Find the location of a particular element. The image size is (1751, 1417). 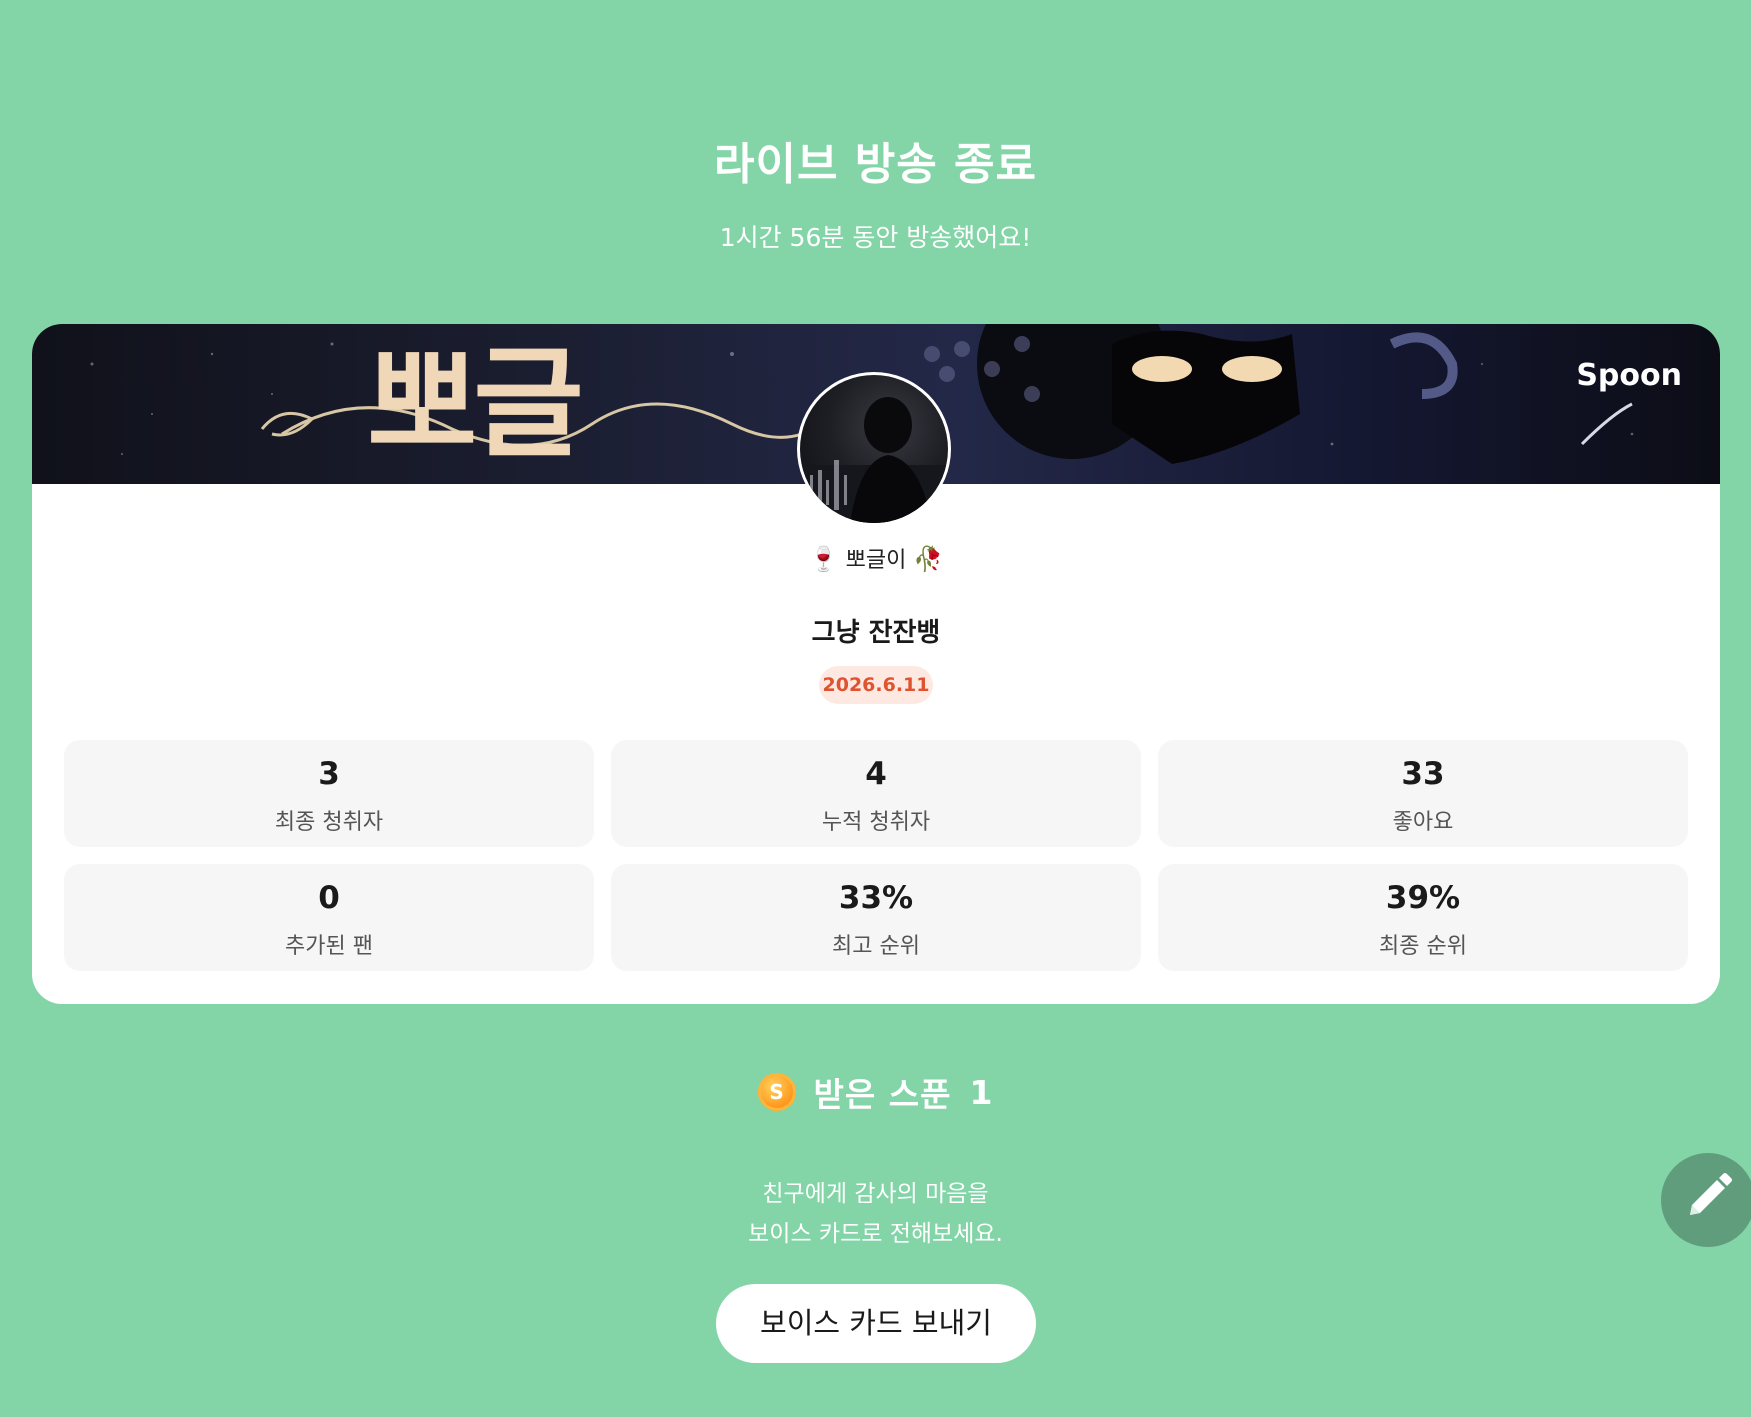

avatar is located at coordinates (874, 449).